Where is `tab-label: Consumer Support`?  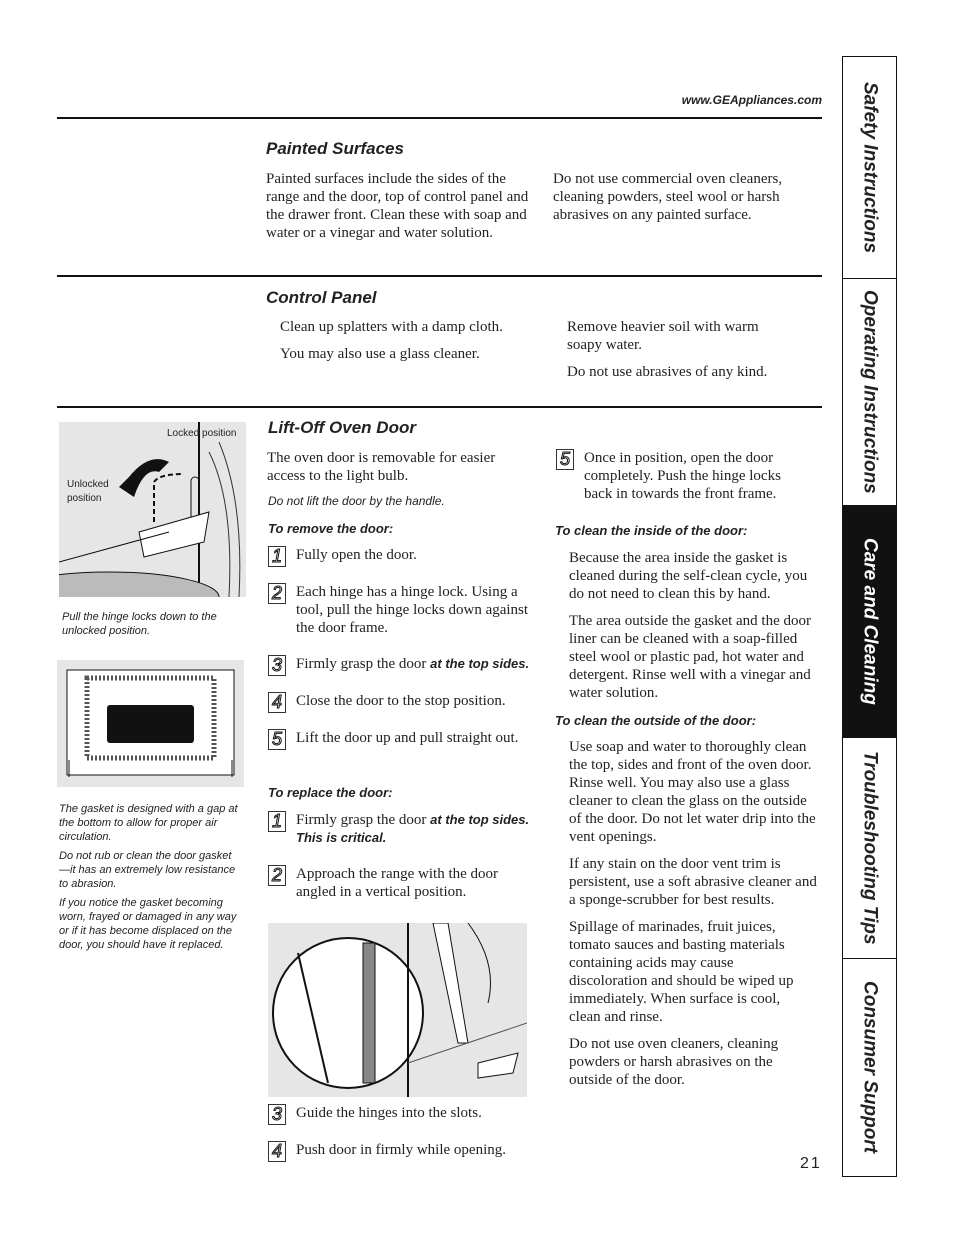 tab-label: Consumer Support is located at coordinates (870, 1067).